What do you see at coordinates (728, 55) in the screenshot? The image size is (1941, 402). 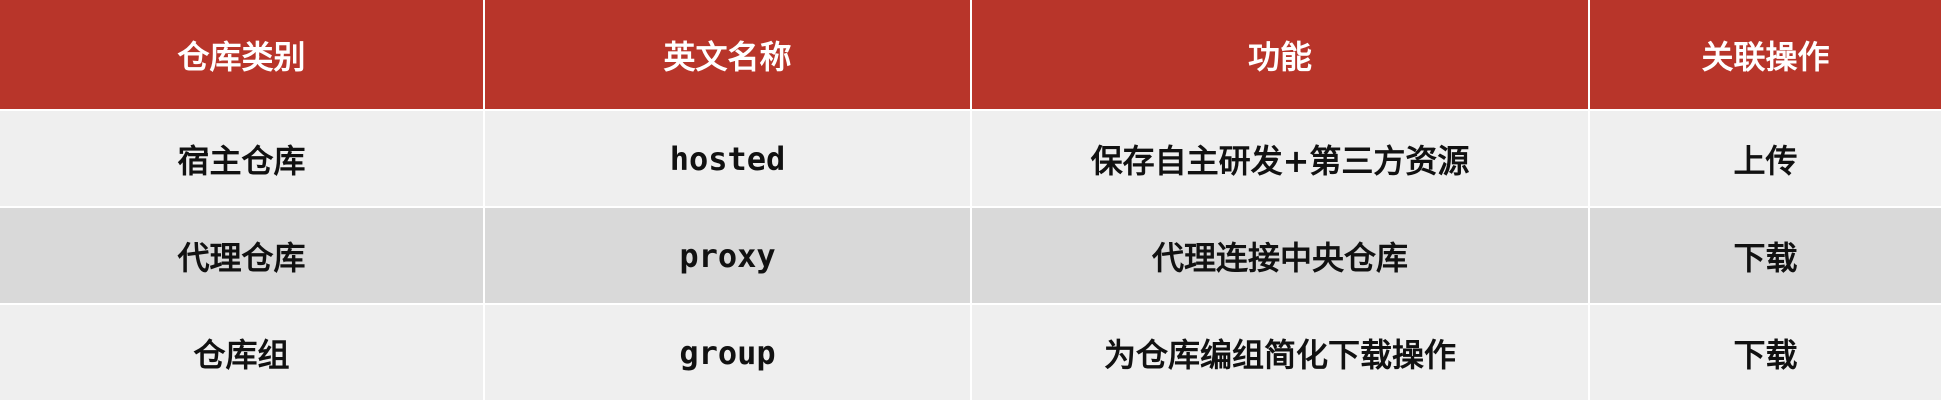 I see `header-english-name: 英文名称` at bounding box center [728, 55].